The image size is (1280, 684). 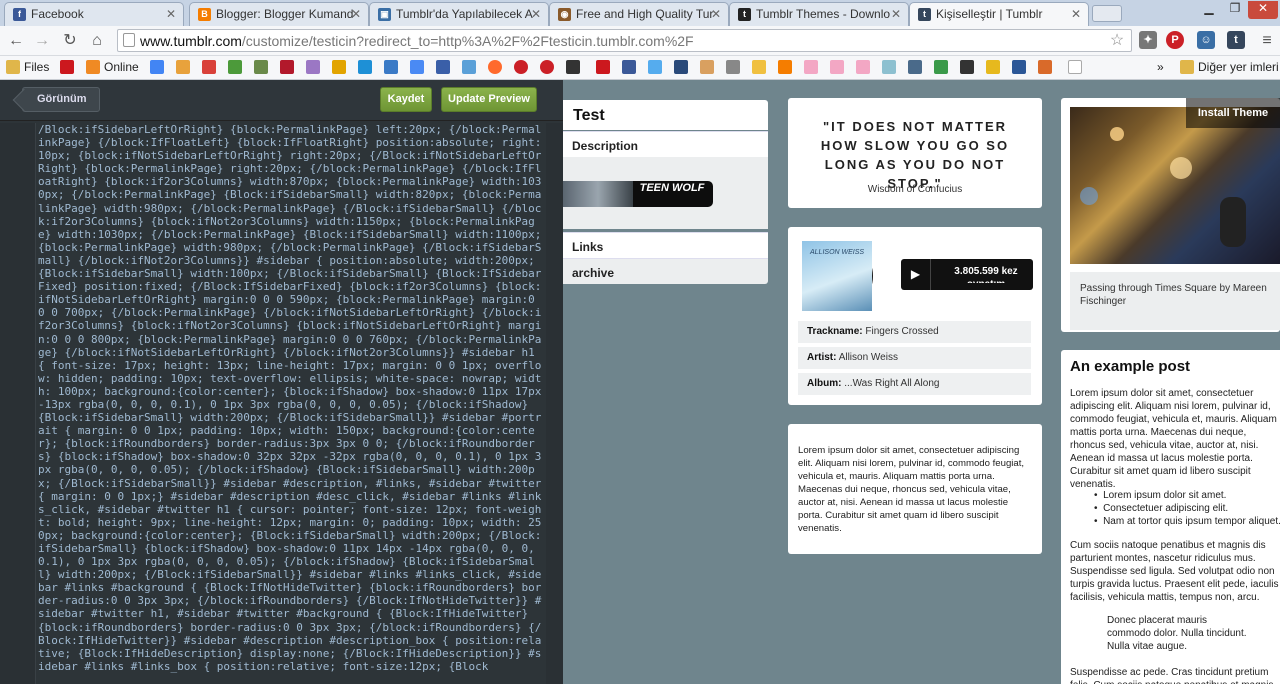 What do you see at coordinates (629, 67) in the screenshot?
I see `facebook-icon` at bounding box center [629, 67].